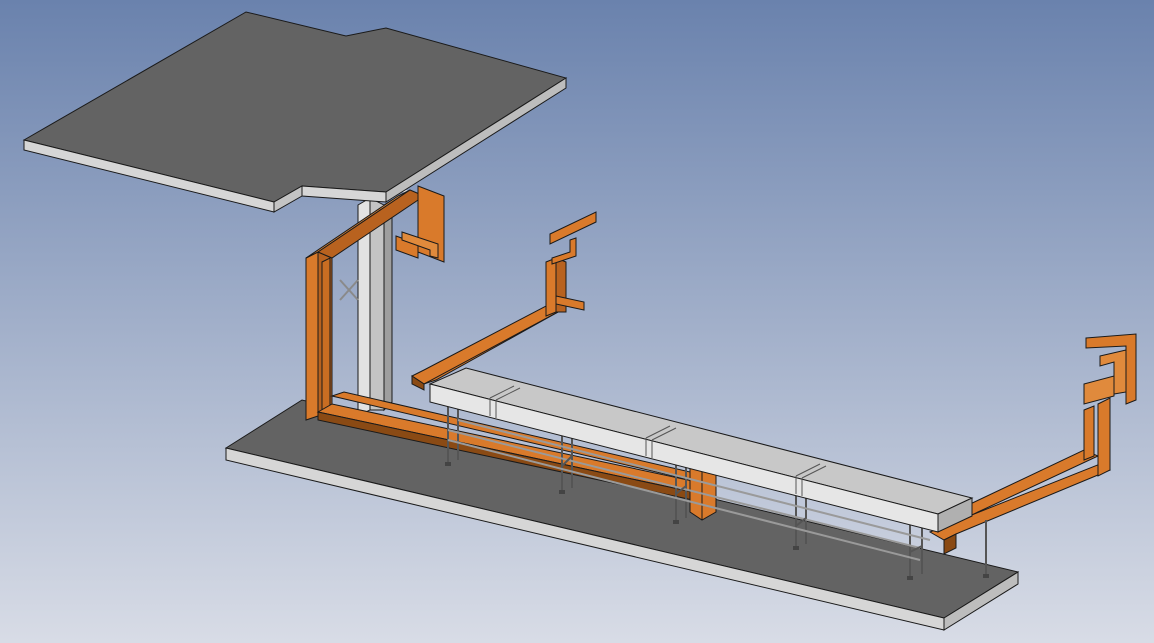  I want to click on duct-rear-riser, so click(551, 287).